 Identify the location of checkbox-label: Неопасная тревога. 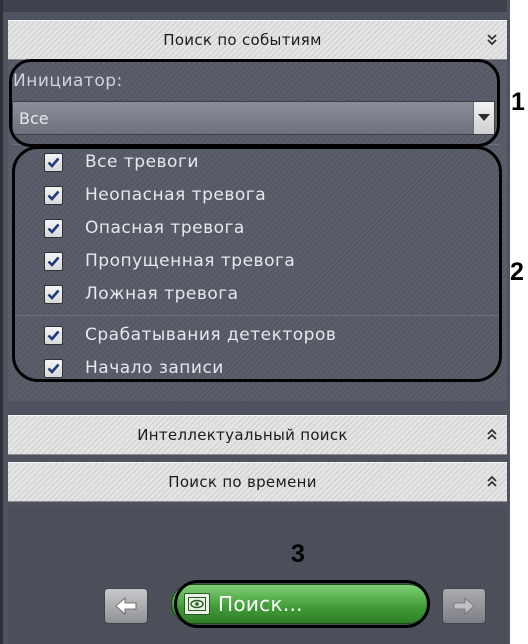
(176, 195).